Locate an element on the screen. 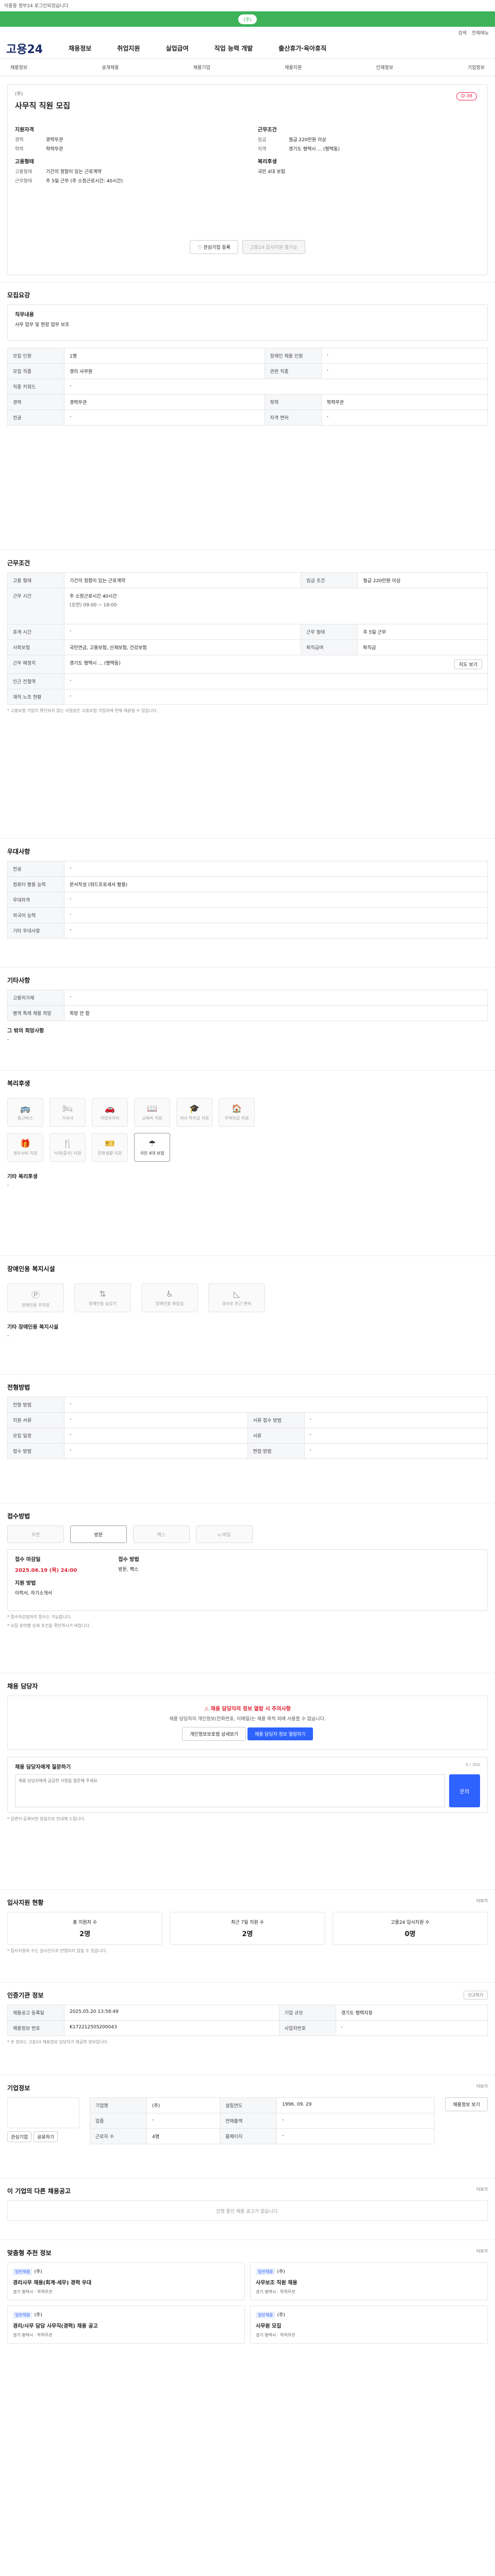  green-banner: (주) is located at coordinates (247, 19).